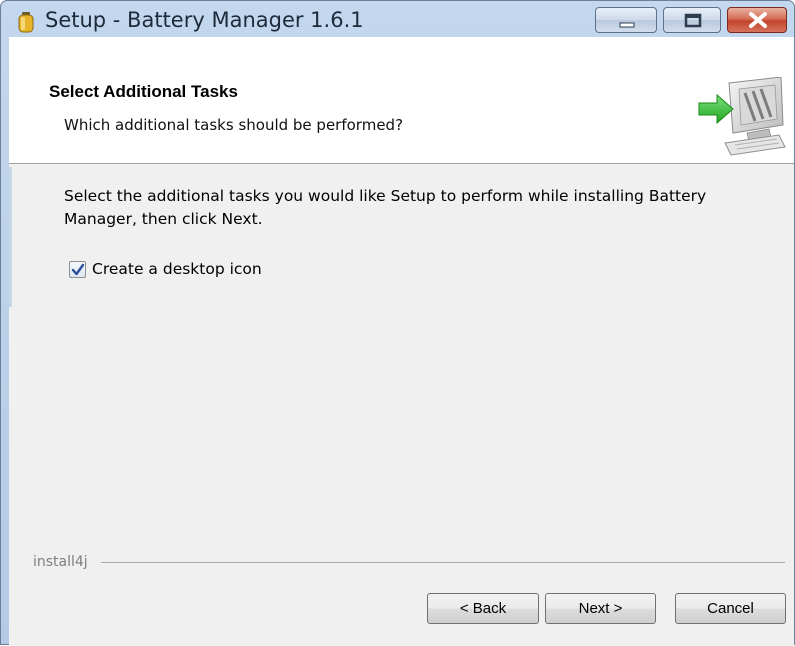 This screenshot has width=795, height=646. I want to click on maximize-icon, so click(693, 20).